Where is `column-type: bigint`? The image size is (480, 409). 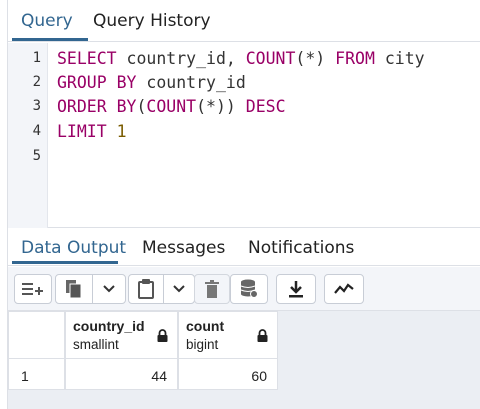 column-type: bigint is located at coordinates (202, 344).